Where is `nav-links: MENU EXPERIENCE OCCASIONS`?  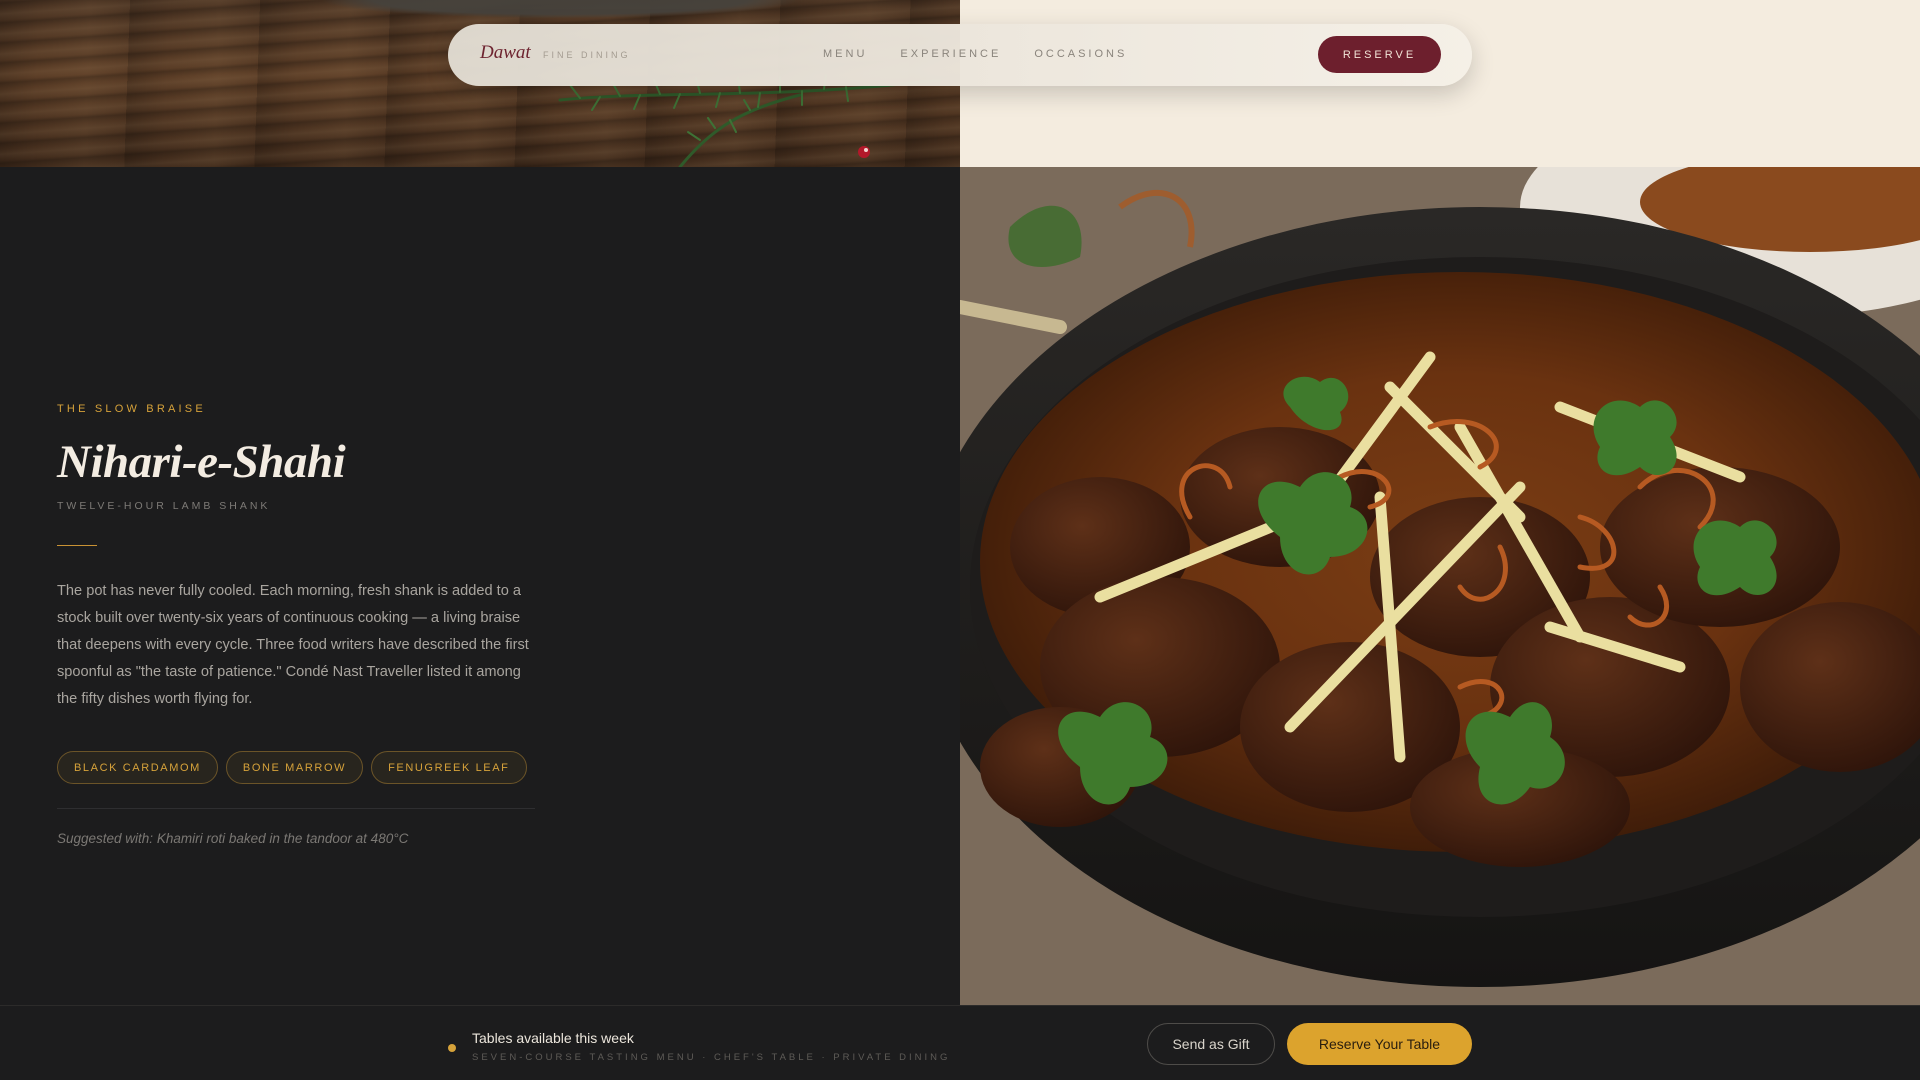 nav-links: MENU EXPERIENCE OCCASIONS is located at coordinates (975, 54).